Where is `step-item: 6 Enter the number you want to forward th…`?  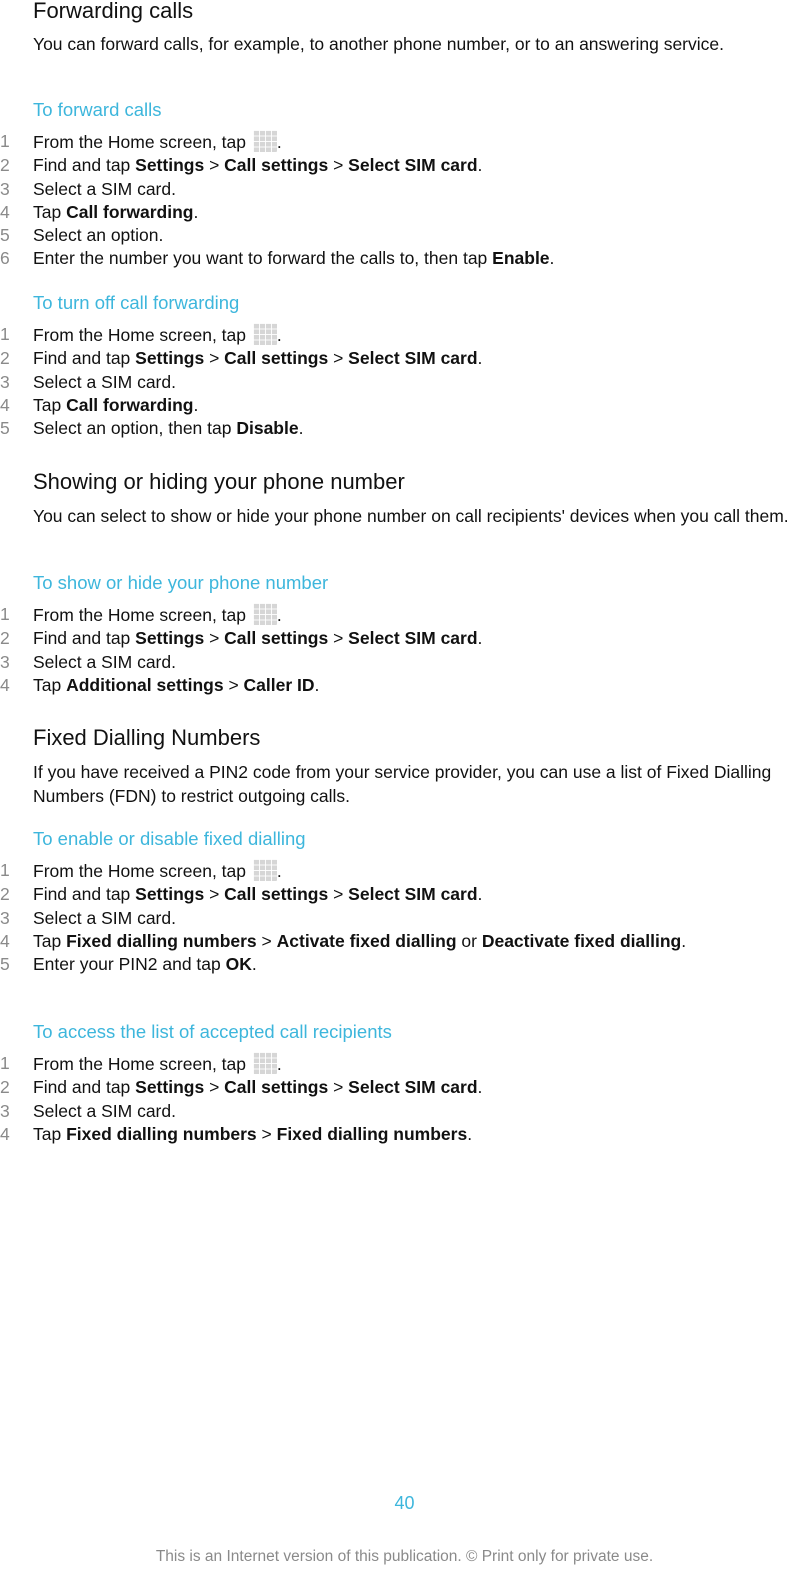 step-item: 6 Enter the number you want to forward th… is located at coordinates (366, 258).